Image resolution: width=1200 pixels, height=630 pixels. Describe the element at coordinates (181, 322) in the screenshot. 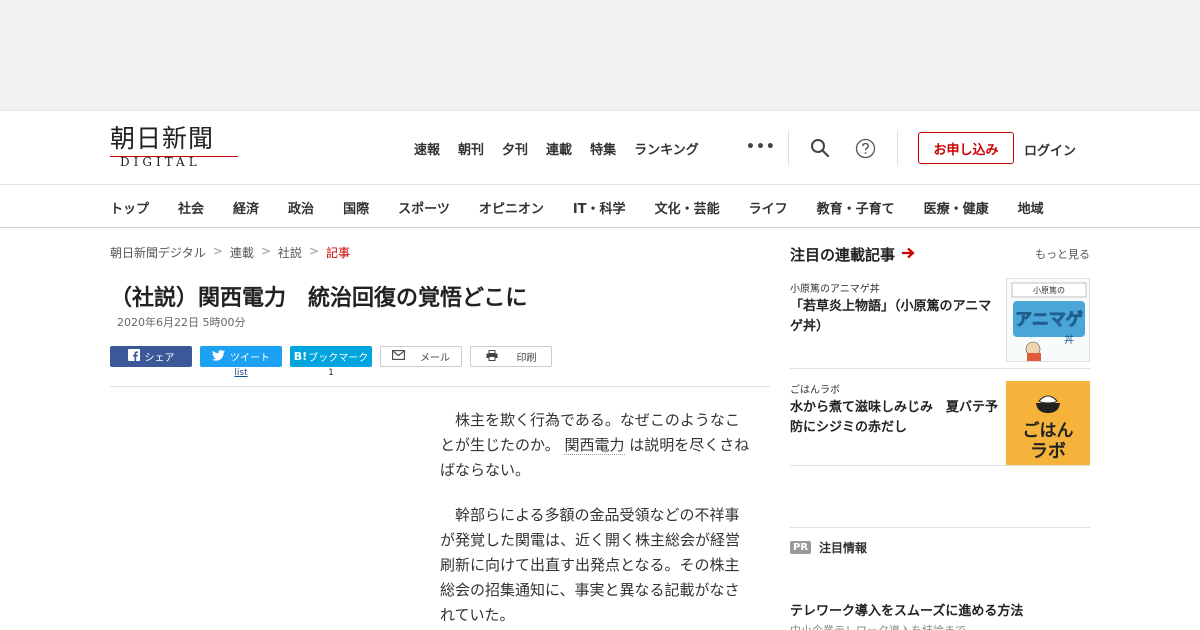

I see `article-date: 2020年6月22日 5時00分` at that location.